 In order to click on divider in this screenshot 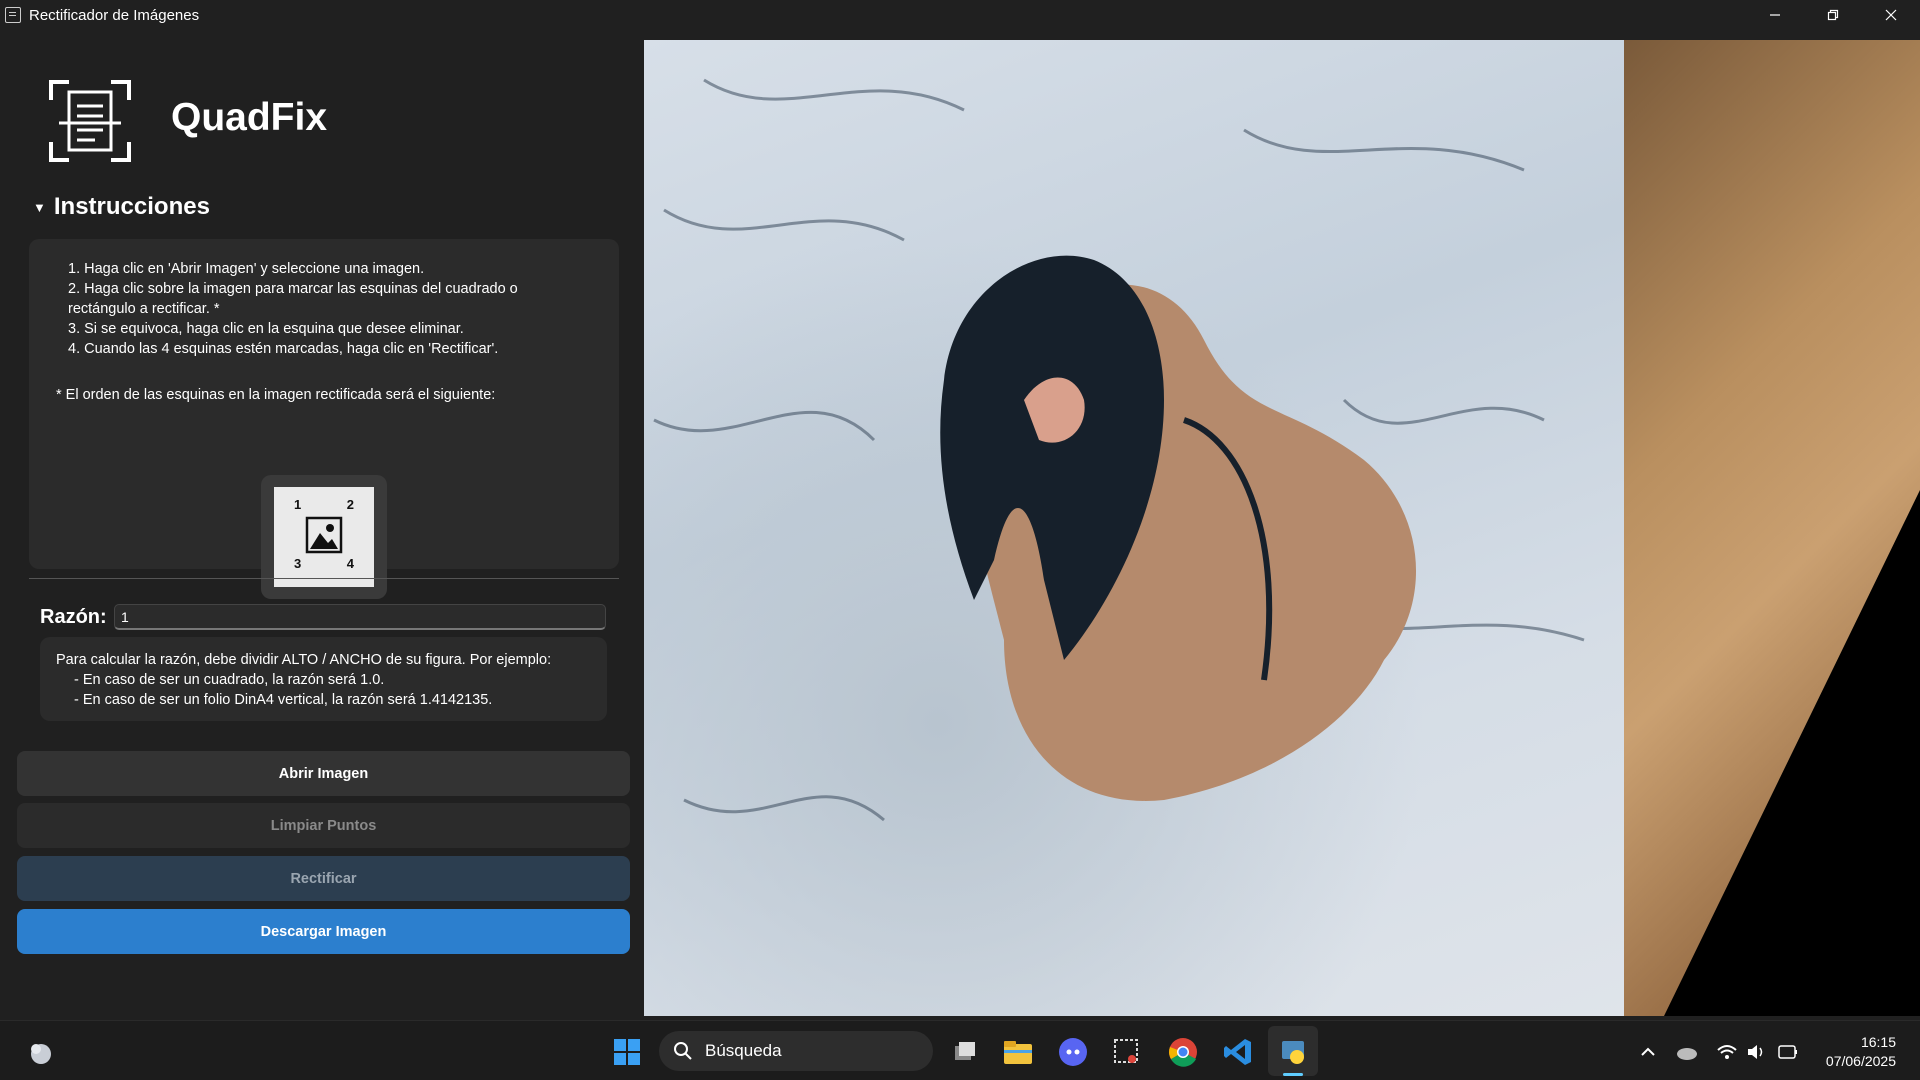, I will do `click(324, 578)`.